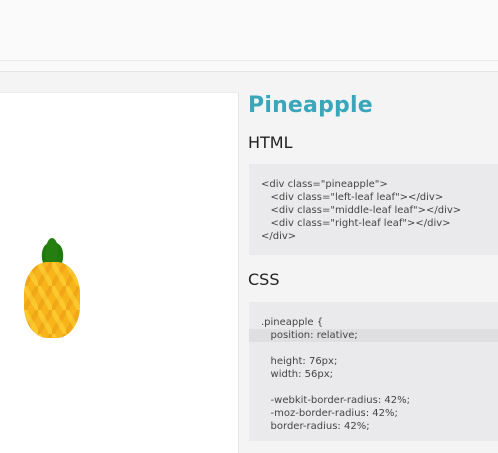 The width and height of the screenshot is (498, 453). Describe the element at coordinates (335, 400) in the screenshot. I see `code-line: -webkit-border-radius: 42%;` at that location.